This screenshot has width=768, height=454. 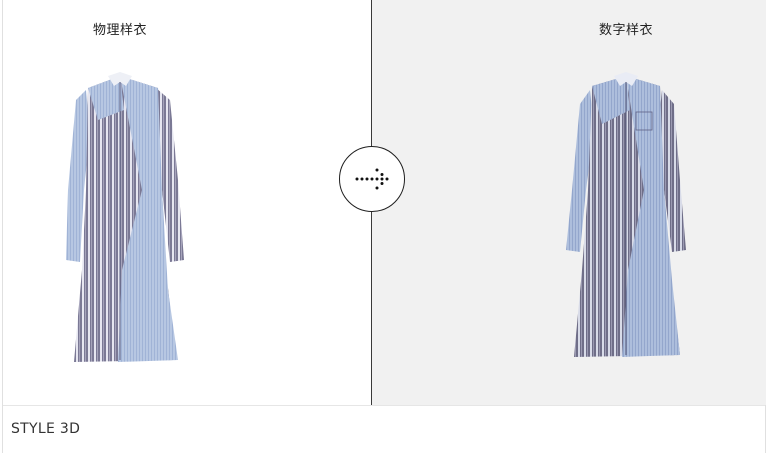 I want to click on digital-sample-title: 数字样衣, so click(x=626, y=30).